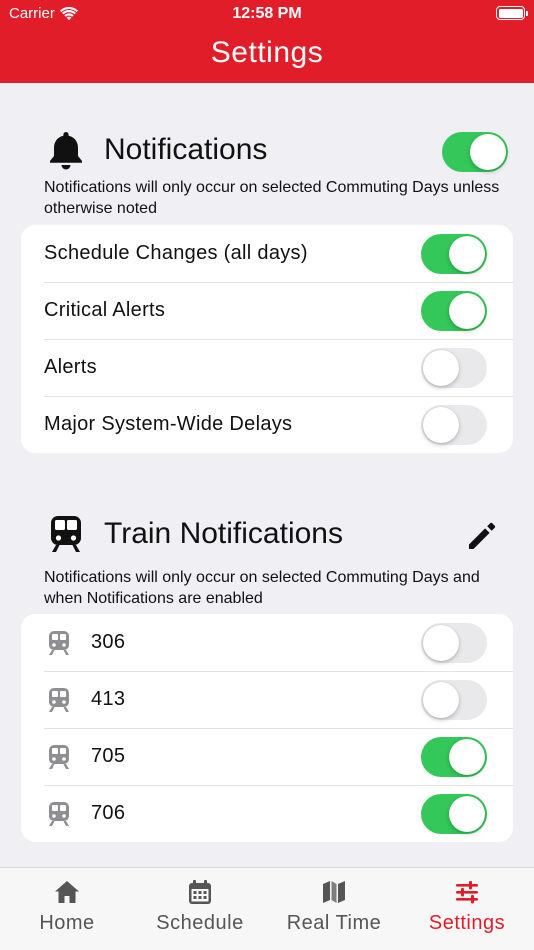 Image resolution: width=534 pixels, height=950 pixels. I want to click on notifications-master-toggle, so click(475, 152).